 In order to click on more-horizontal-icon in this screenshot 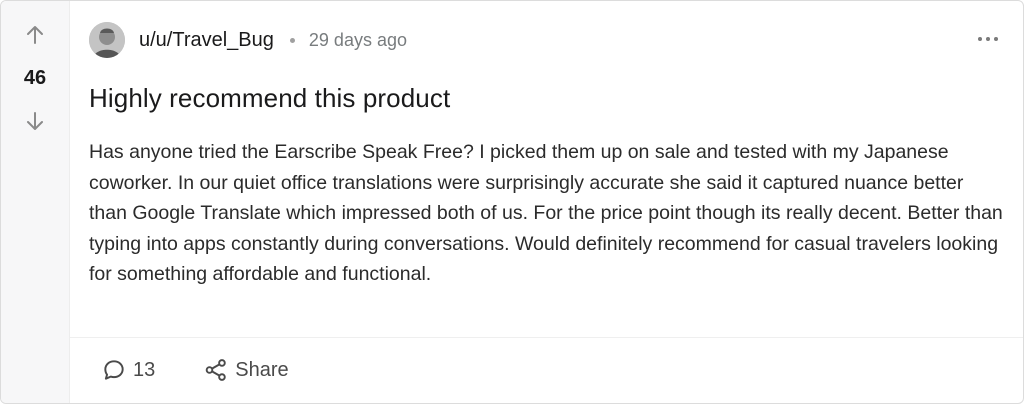, I will do `click(988, 39)`.